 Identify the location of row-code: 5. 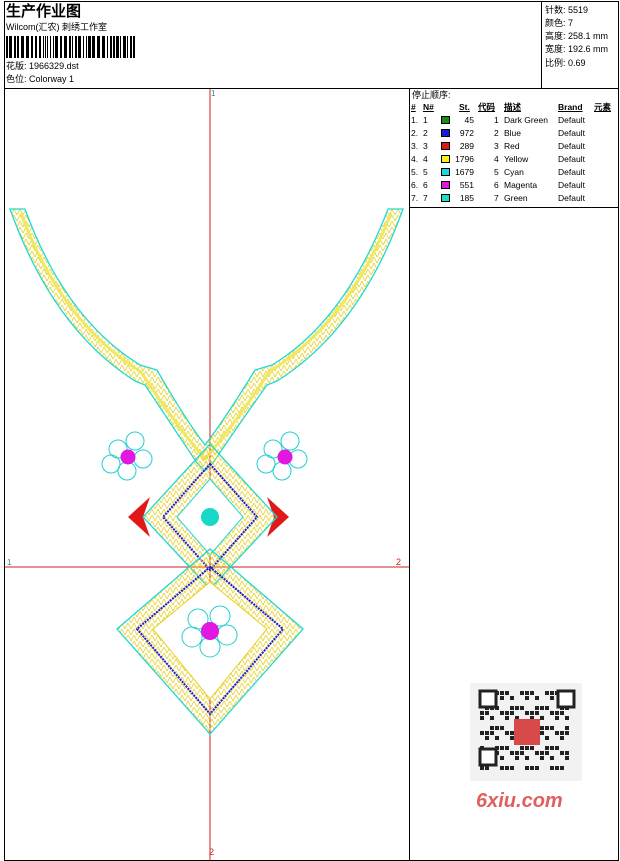
(496, 172).